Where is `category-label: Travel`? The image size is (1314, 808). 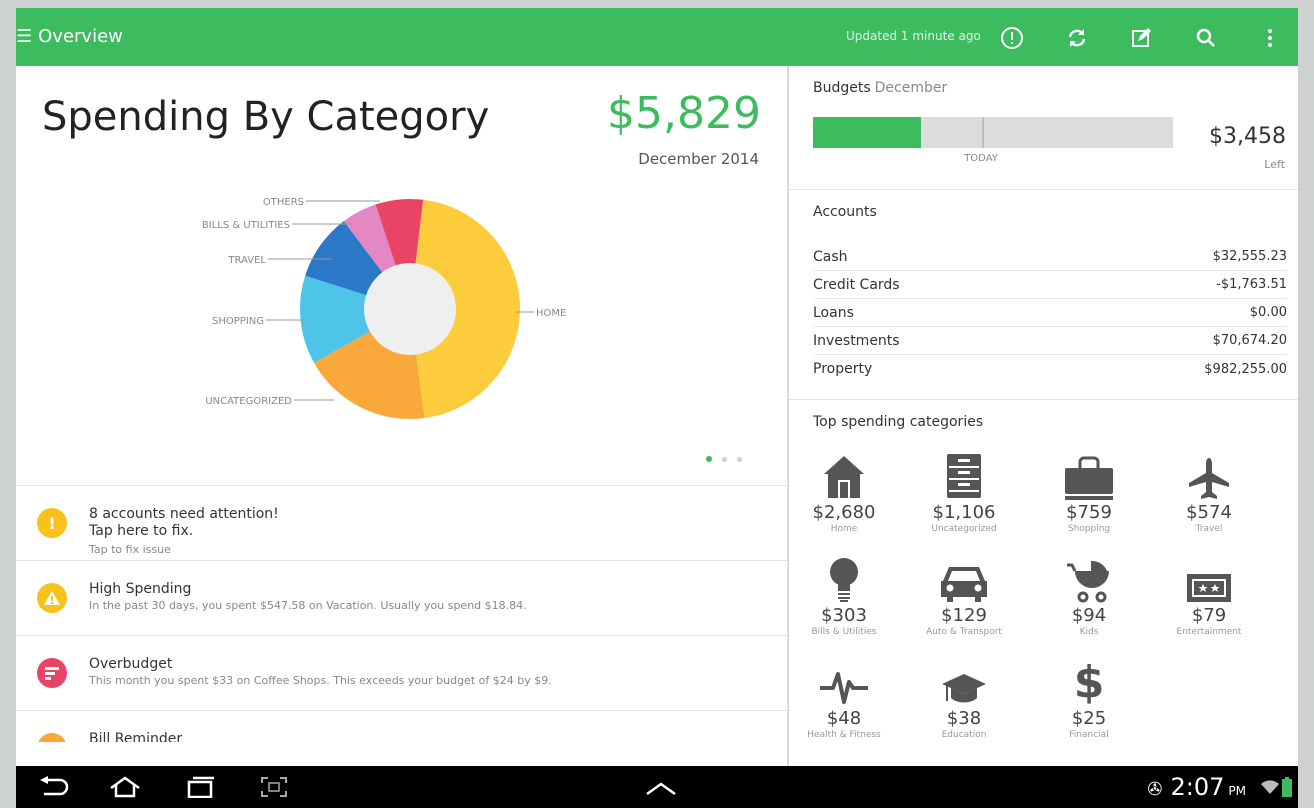 category-label: Travel is located at coordinates (1209, 529).